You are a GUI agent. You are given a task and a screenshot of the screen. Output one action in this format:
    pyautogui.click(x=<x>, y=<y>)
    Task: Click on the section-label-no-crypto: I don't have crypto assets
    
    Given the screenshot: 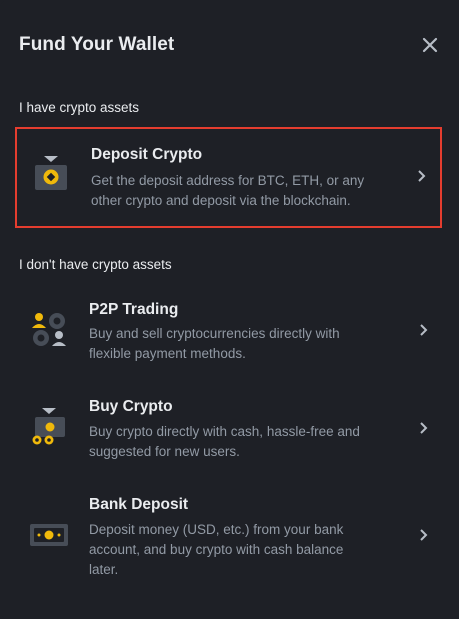 What is the action you would take?
    pyautogui.click(x=95, y=264)
    